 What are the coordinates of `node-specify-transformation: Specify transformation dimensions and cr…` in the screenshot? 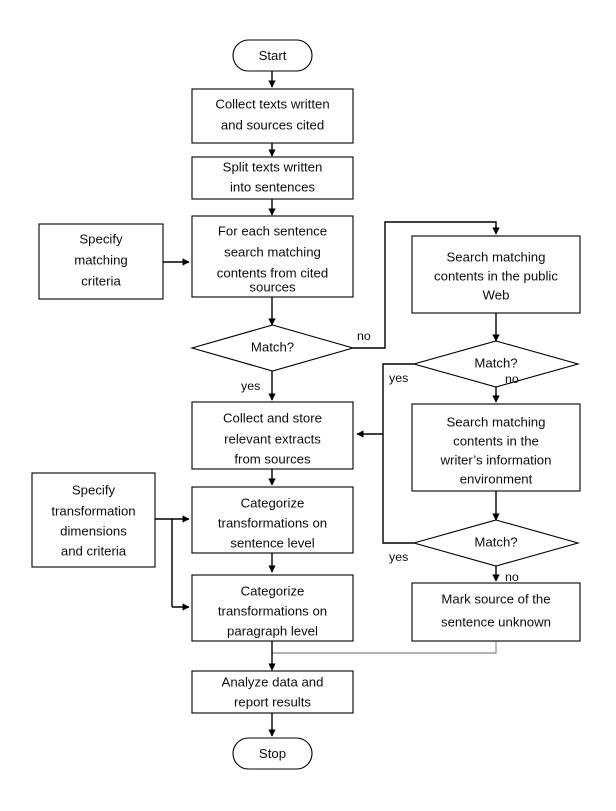 It's located at (93, 520).